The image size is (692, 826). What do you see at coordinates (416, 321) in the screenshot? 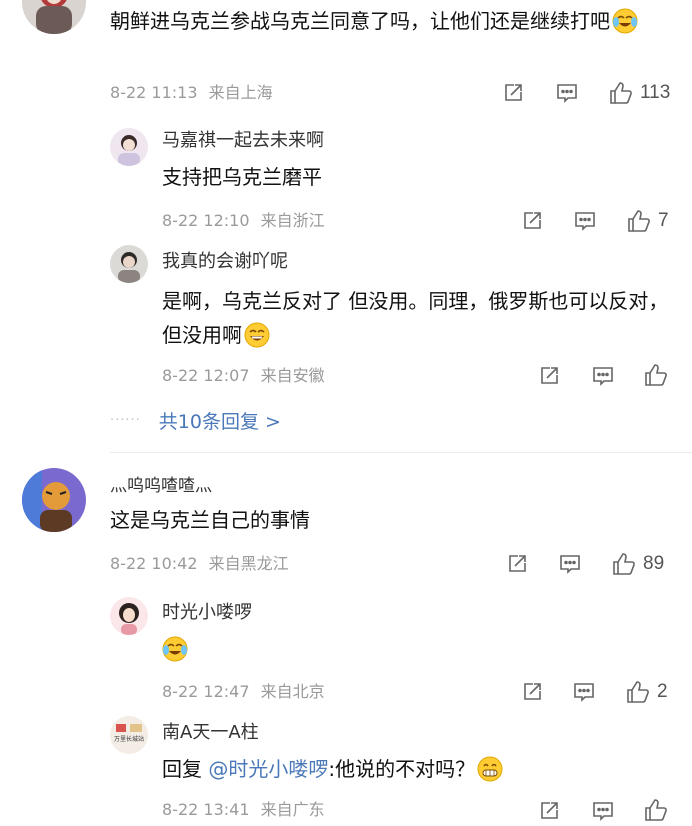
I see `reply-text: 是啊，乌克兰反对了 但没用。同理，俄罗斯也可以反对，但没用啊` at bounding box center [416, 321].